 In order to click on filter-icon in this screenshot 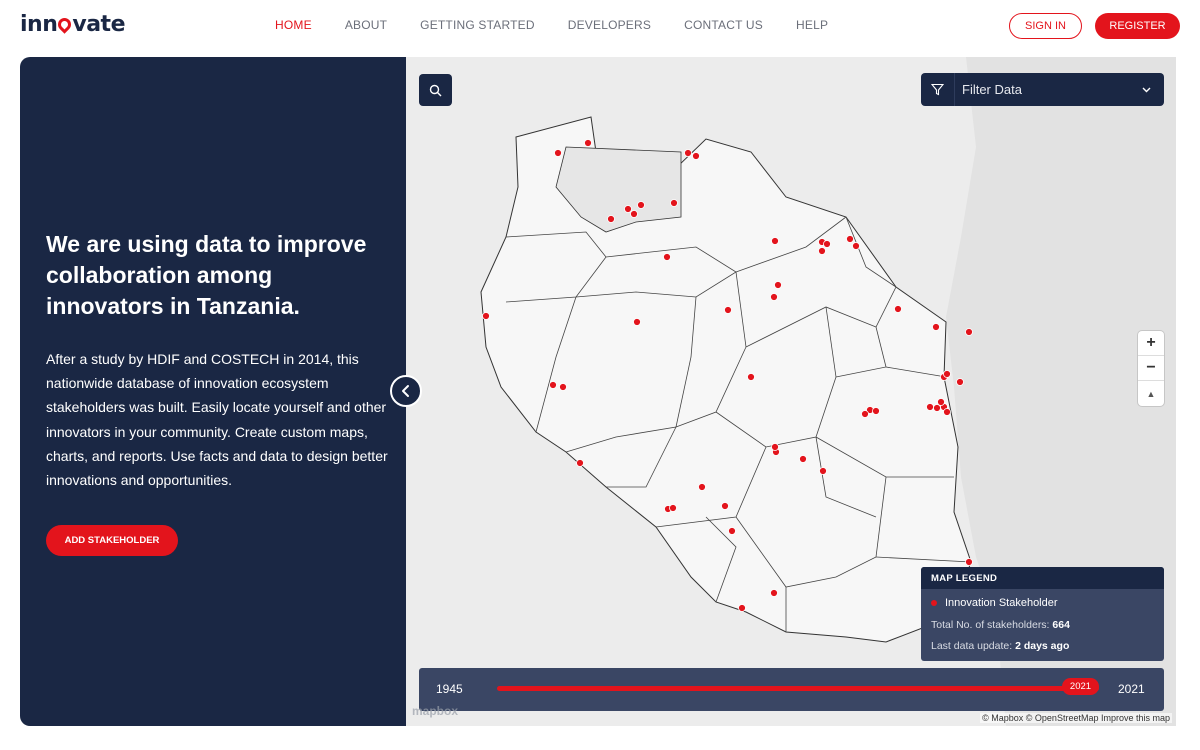, I will do `click(938, 89)`.